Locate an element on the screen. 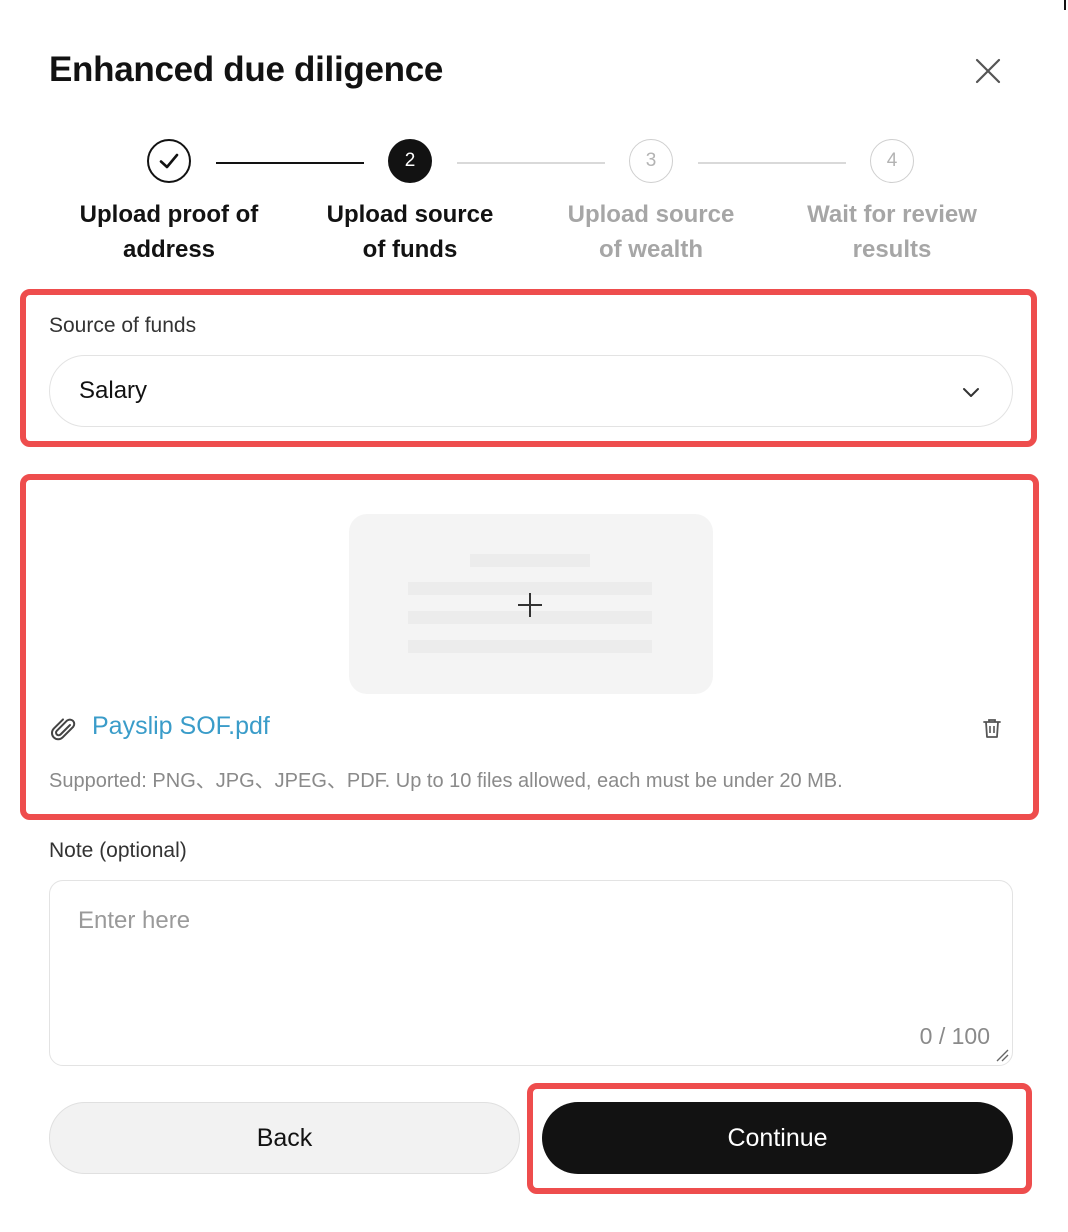  step-3-label: Upload source of wealth is located at coordinates (651, 232).